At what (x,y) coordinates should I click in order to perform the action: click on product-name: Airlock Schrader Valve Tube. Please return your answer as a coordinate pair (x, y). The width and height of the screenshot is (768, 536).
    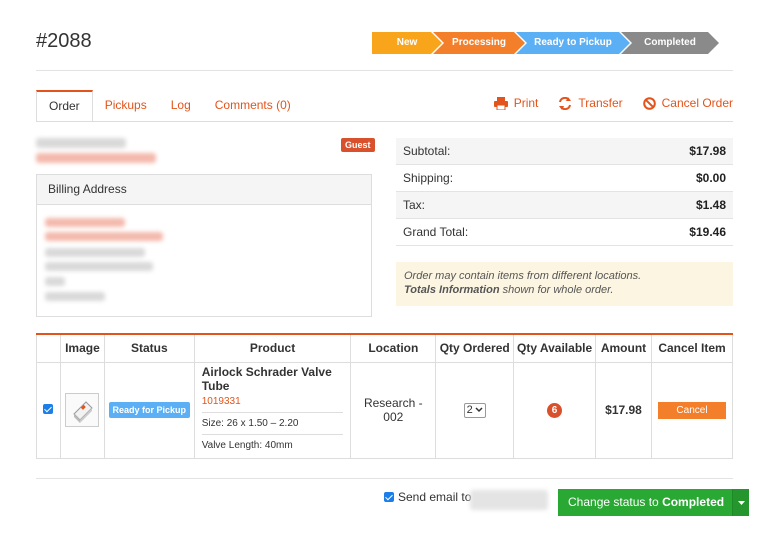
    Looking at the image, I should click on (273, 379).